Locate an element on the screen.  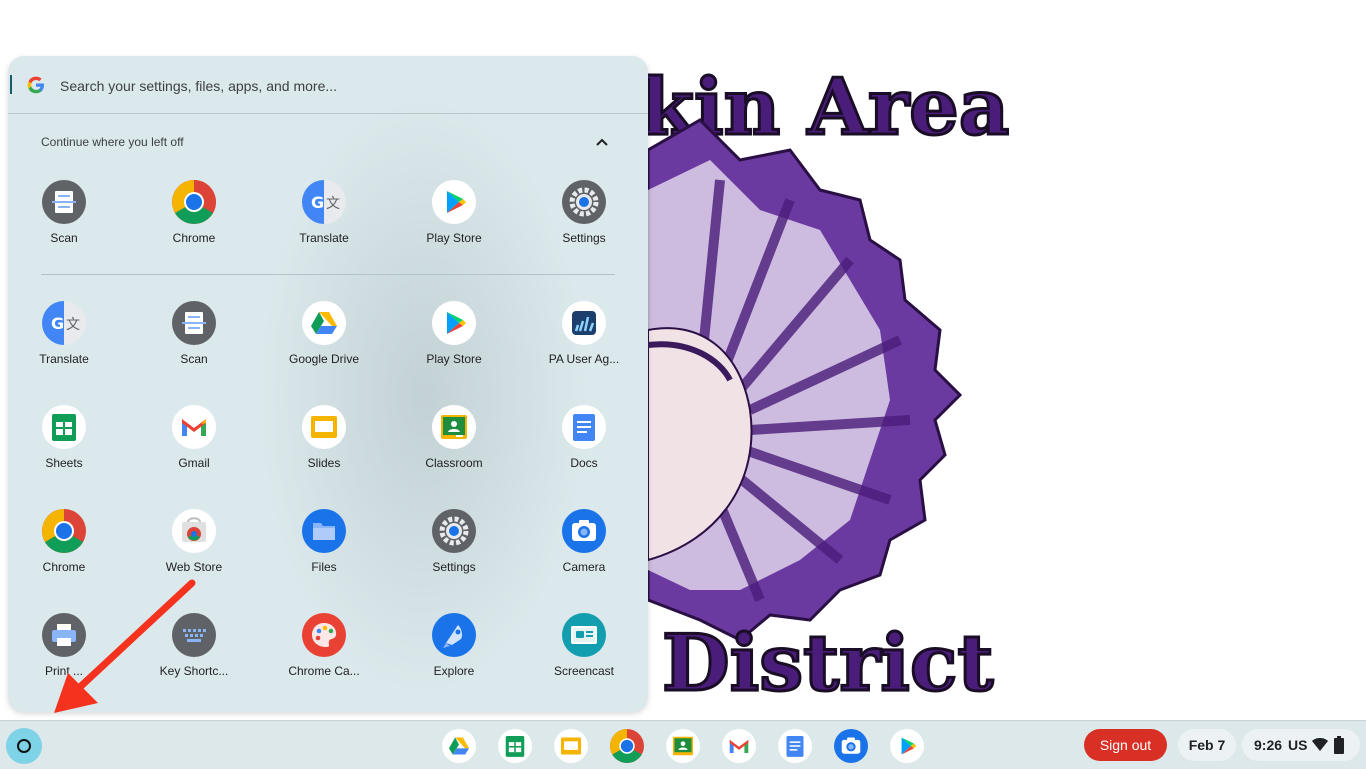
app-label: Web Store is located at coordinates (194, 567).